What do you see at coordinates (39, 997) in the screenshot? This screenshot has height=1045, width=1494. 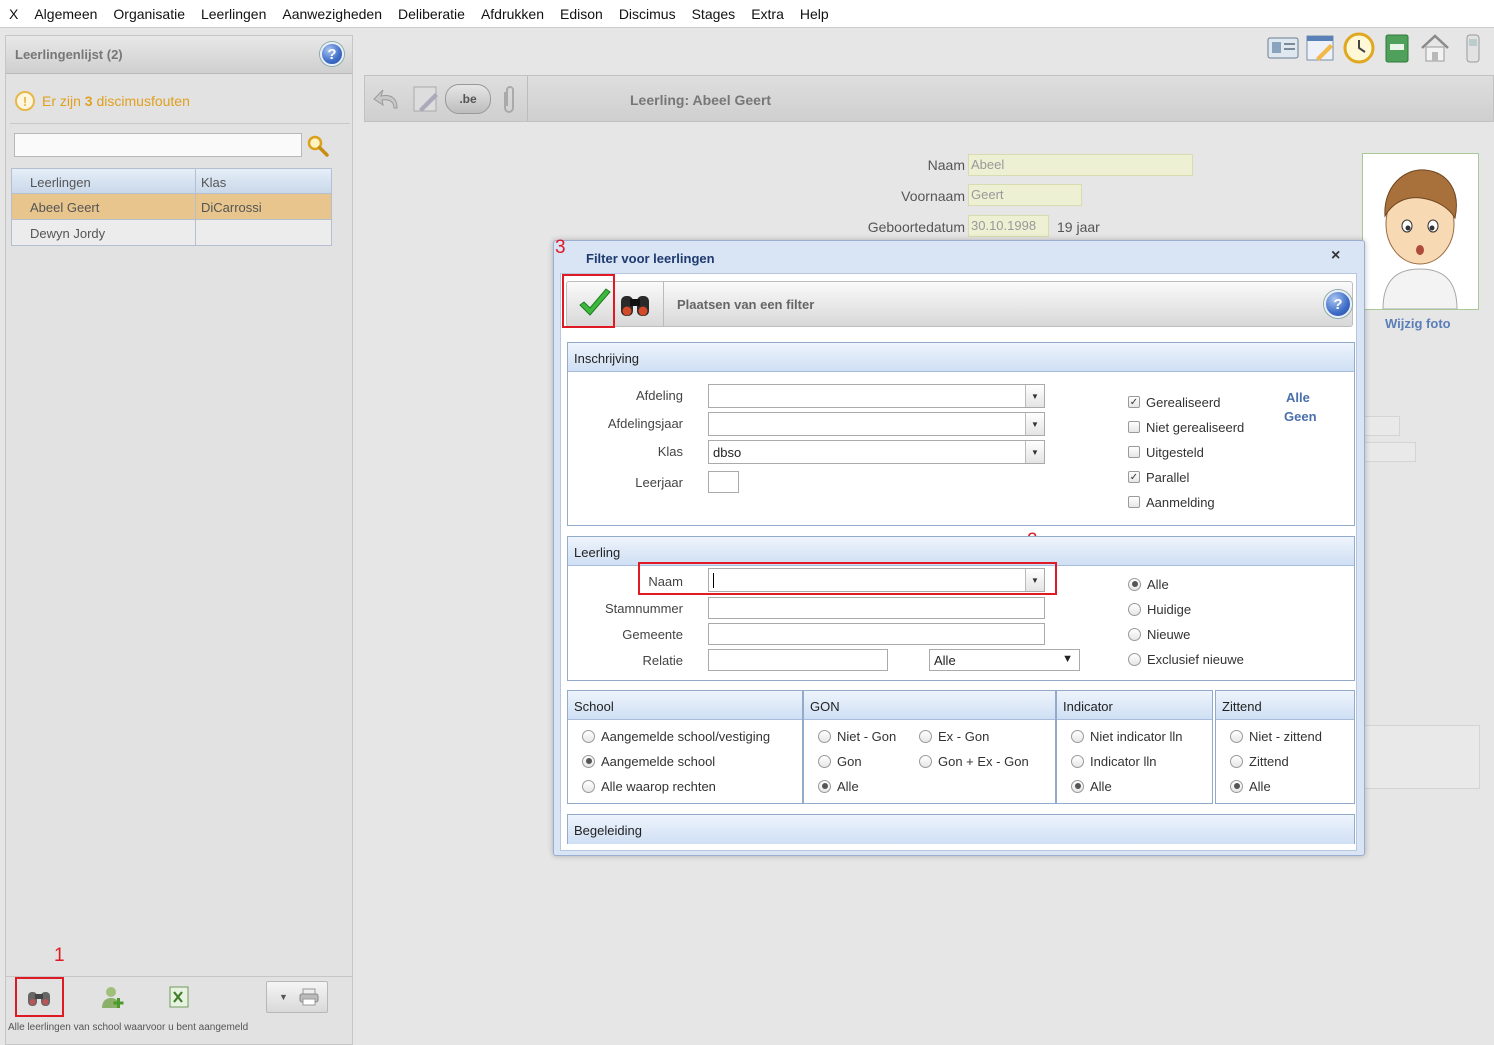 I see `filter-binoculars-icon` at bounding box center [39, 997].